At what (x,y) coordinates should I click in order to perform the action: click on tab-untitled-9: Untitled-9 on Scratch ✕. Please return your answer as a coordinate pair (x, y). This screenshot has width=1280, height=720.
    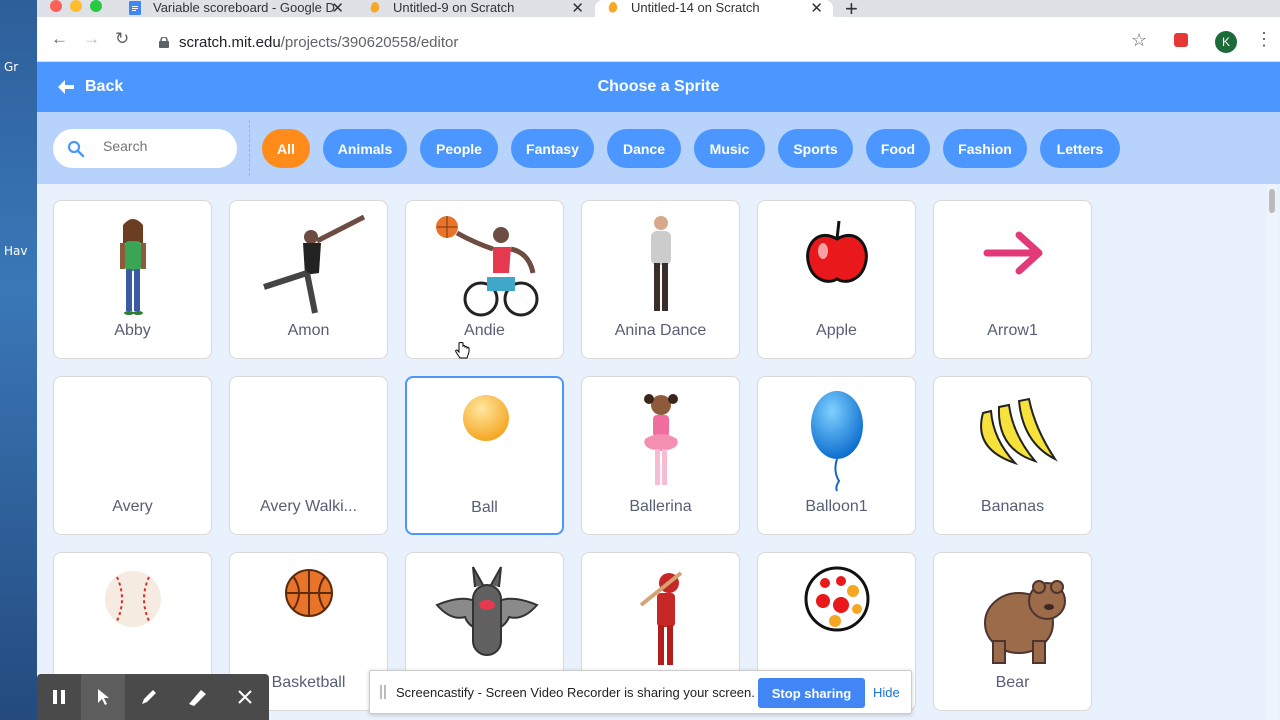
    Looking at the image, I should click on (475, 8).